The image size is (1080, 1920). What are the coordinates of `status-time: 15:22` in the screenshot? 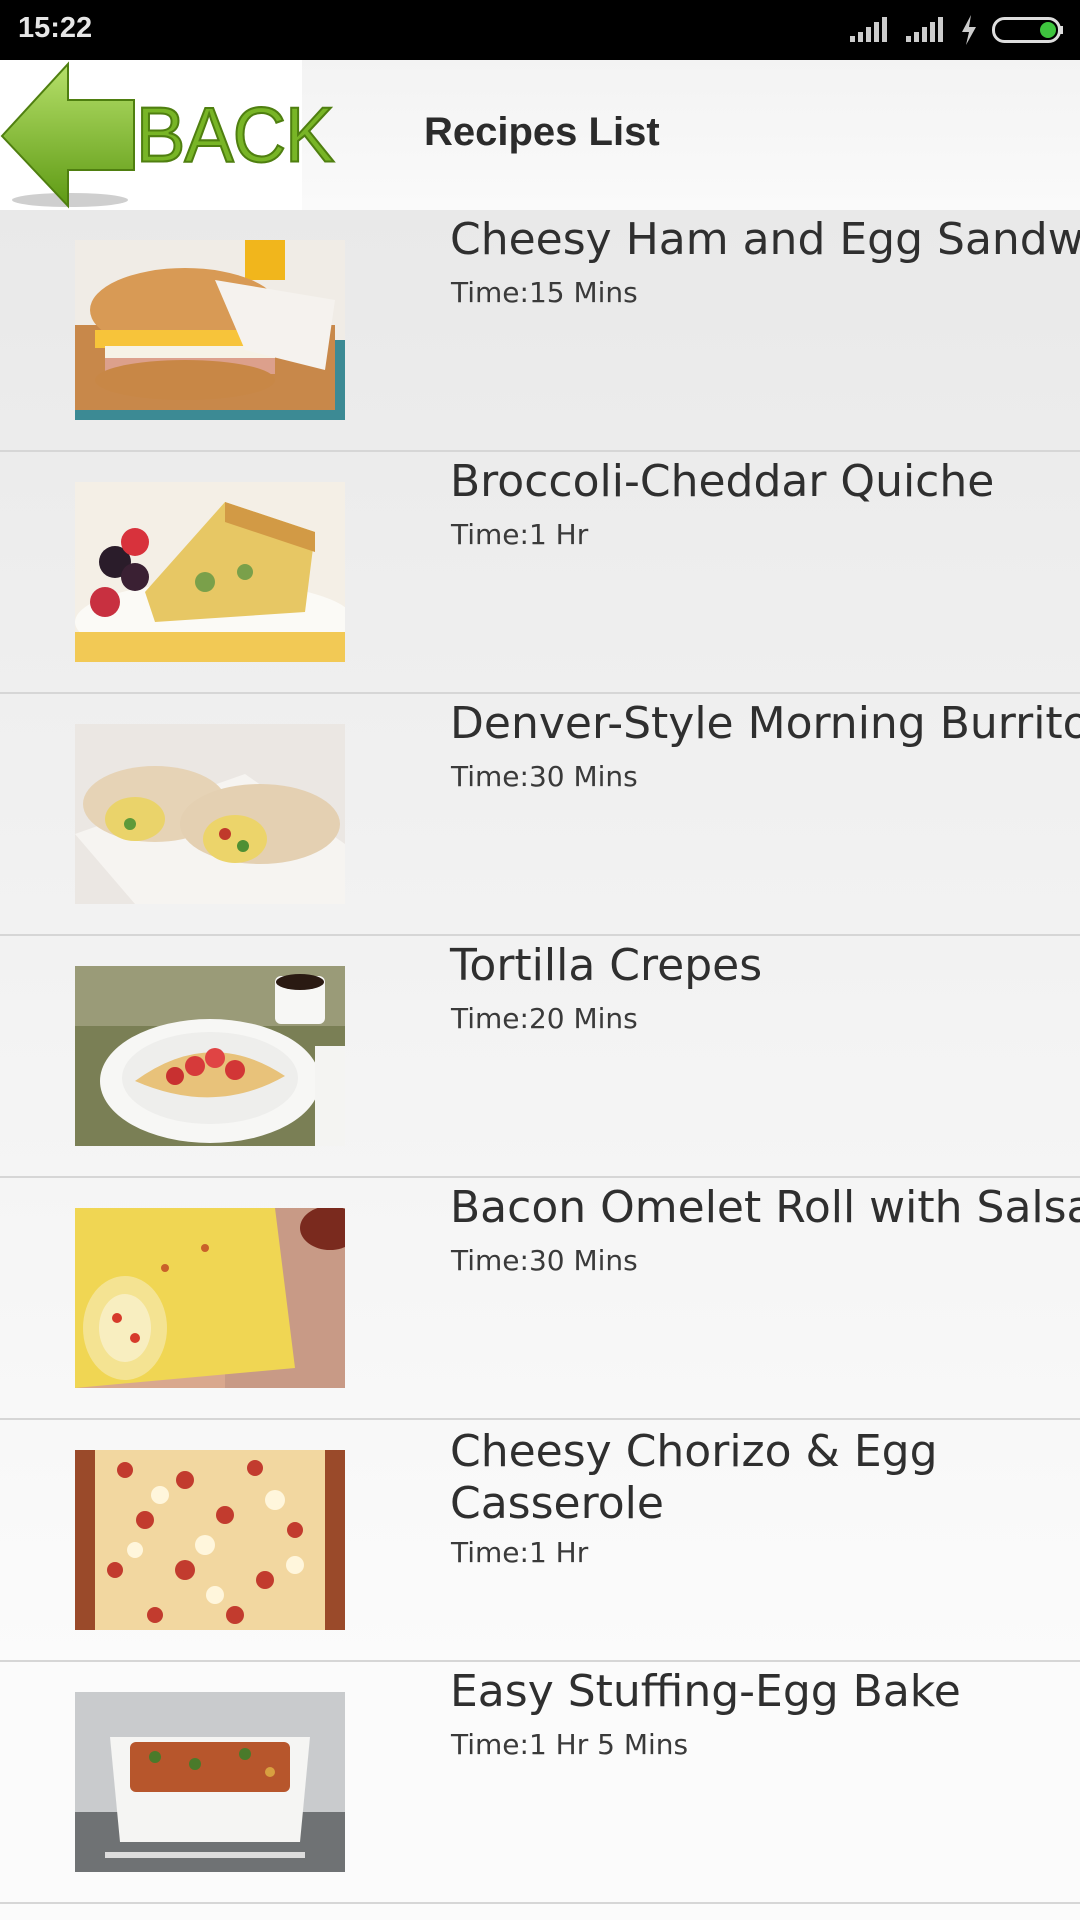 It's located at (55, 28).